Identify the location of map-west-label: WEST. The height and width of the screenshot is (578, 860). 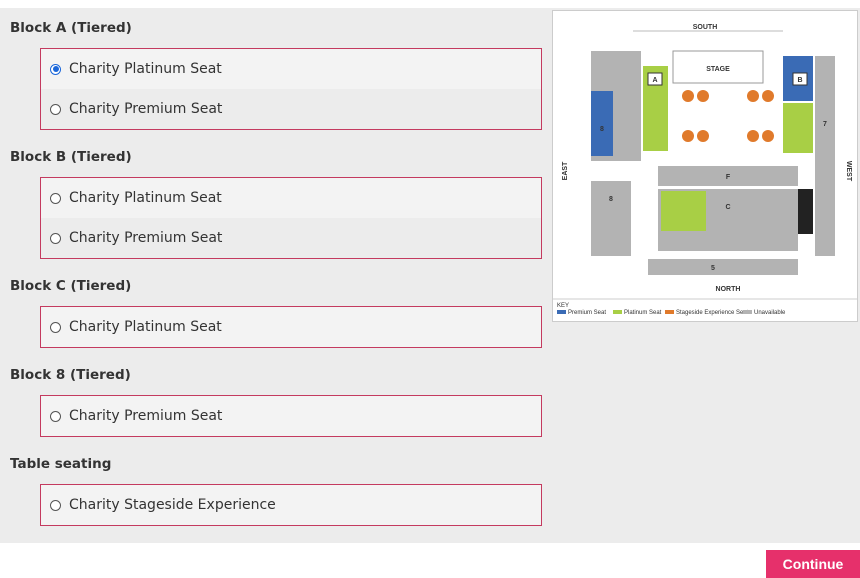
(848, 171).